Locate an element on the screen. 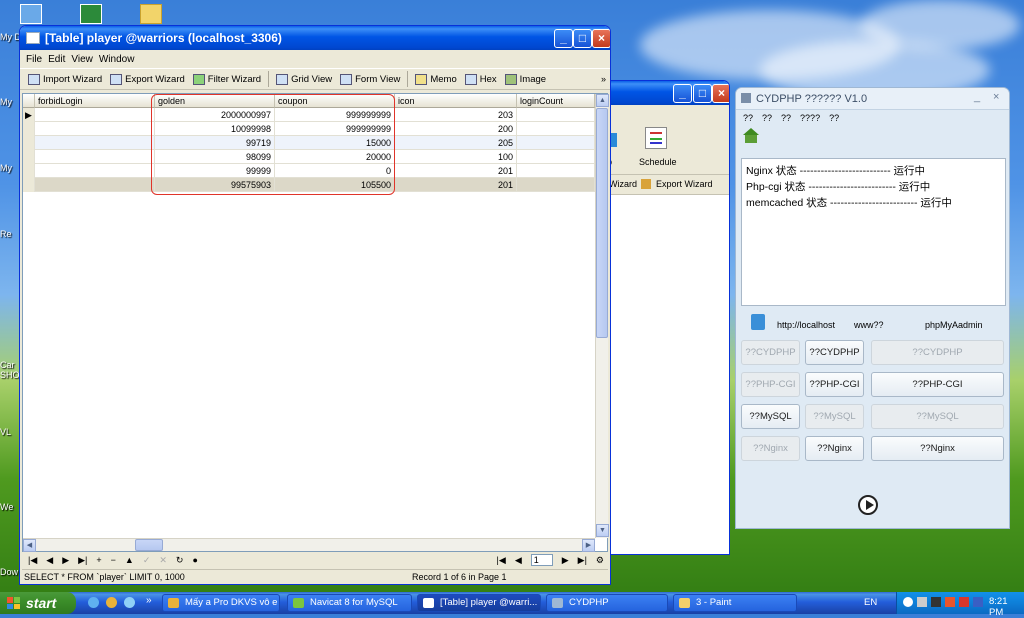 The height and width of the screenshot is (618, 1024). next-record-icon: ▶ is located at coordinates (65, 560).